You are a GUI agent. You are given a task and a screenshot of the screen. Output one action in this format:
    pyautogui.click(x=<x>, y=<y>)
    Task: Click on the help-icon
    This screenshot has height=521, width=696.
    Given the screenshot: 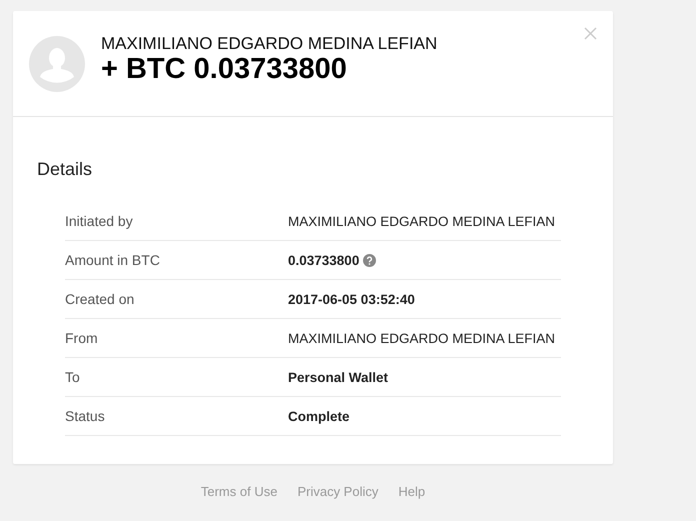 What is the action you would take?
    pyautogui.click(x=369, y=260)
    